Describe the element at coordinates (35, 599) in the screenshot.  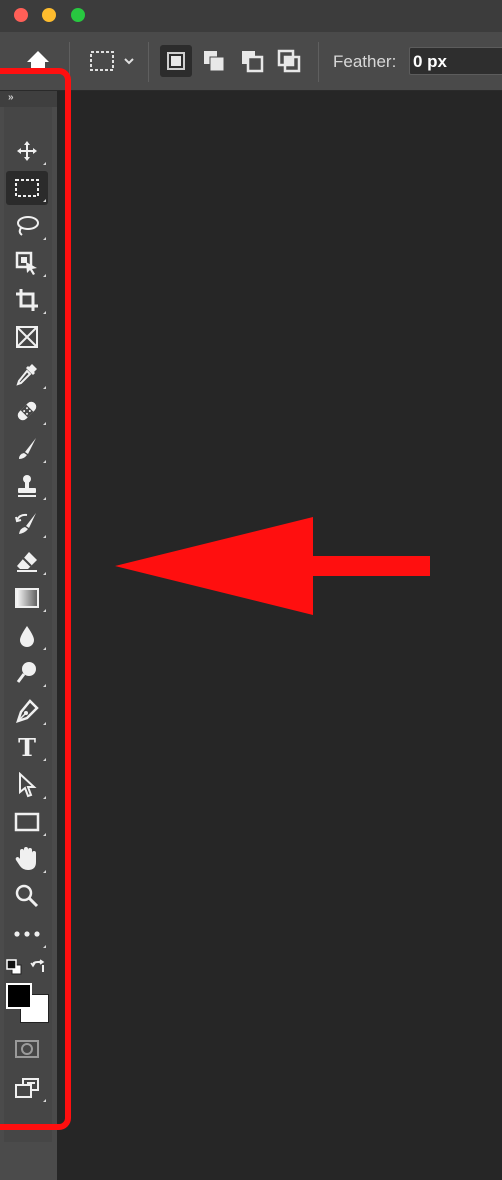
I see `annotation-highlight-box` at that location.